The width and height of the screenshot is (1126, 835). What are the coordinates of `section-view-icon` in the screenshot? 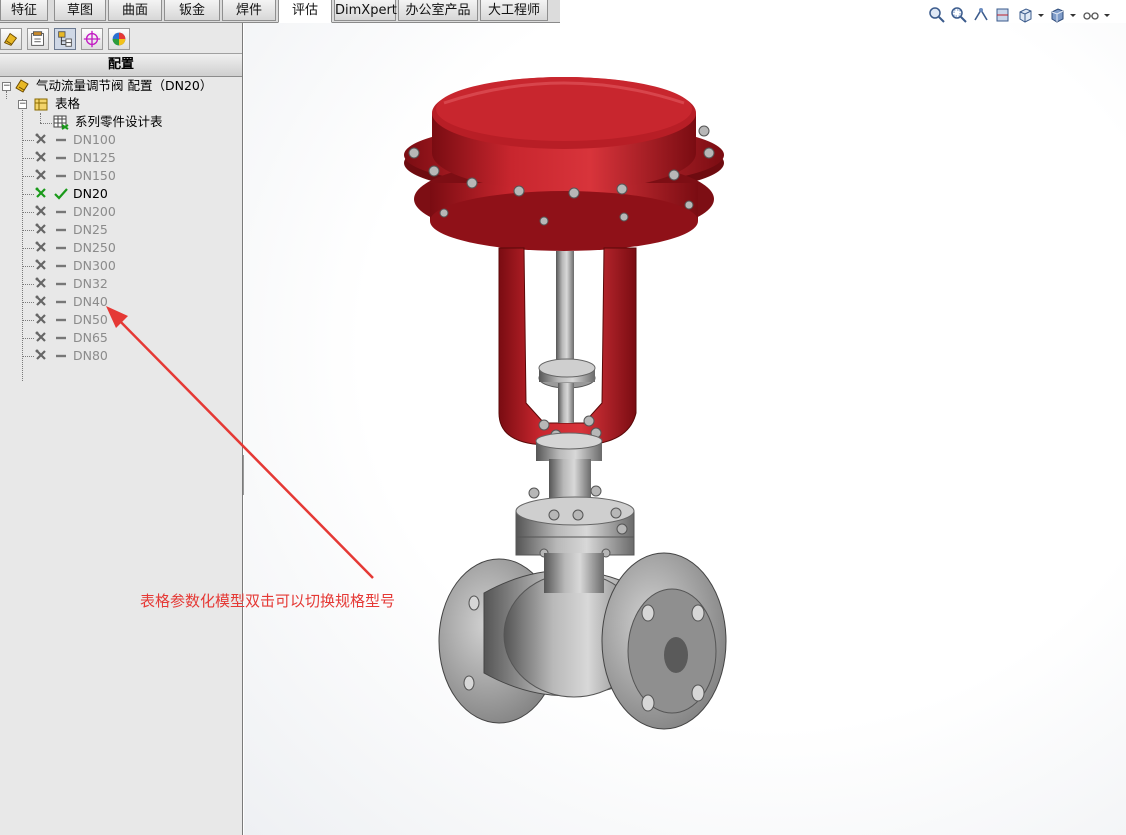 It's located at (1003, 15).